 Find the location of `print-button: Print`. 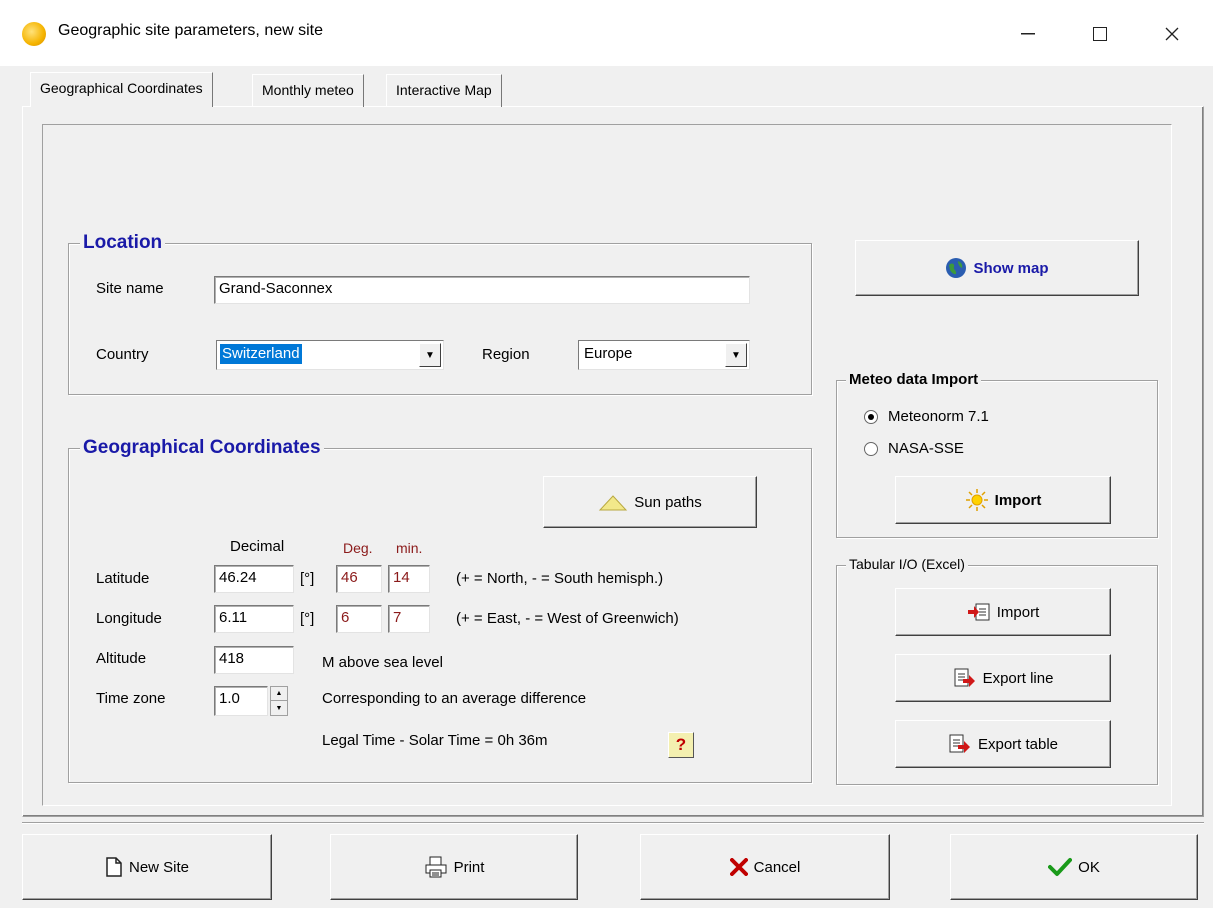

print-button: Print is located at coordinates (454, 867).